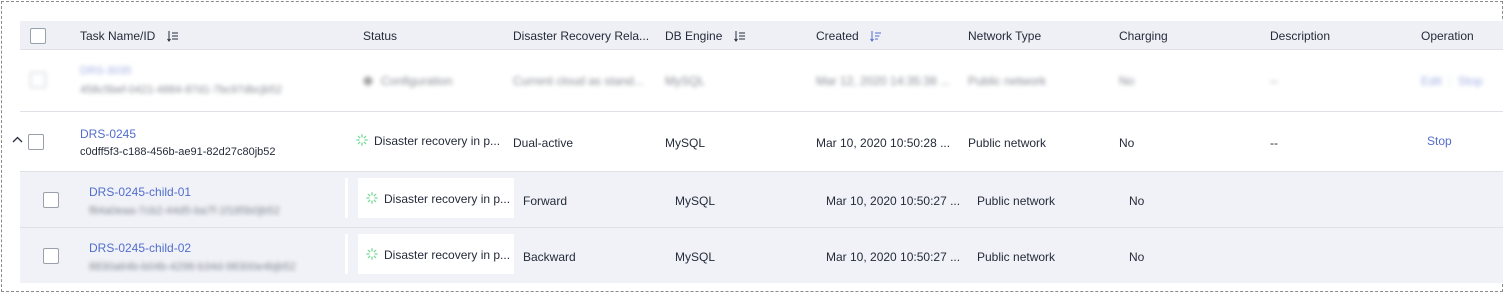  I want to click on header-operation: Operation, so click(1447, 36).